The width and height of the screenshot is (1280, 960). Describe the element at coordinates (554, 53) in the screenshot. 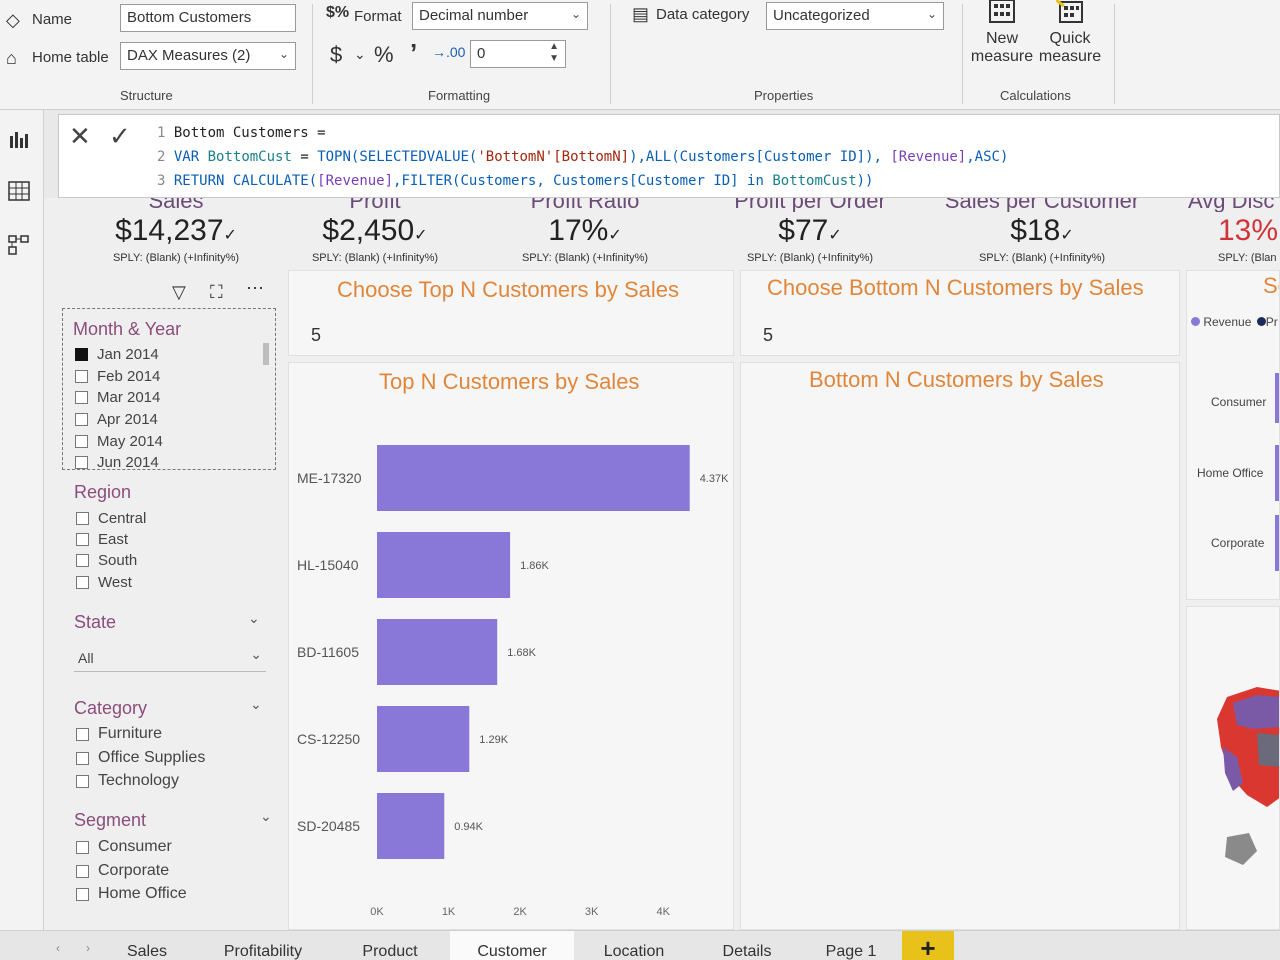

I see `stepper-icon: ▲ ▼` at that location.